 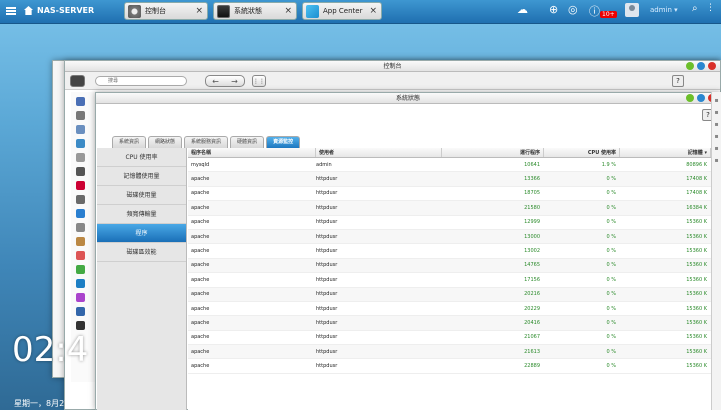 What do you see at coordinates (223, 11) in the screenshot?
I see `system-status-icon` at bounding box center [223, 11].